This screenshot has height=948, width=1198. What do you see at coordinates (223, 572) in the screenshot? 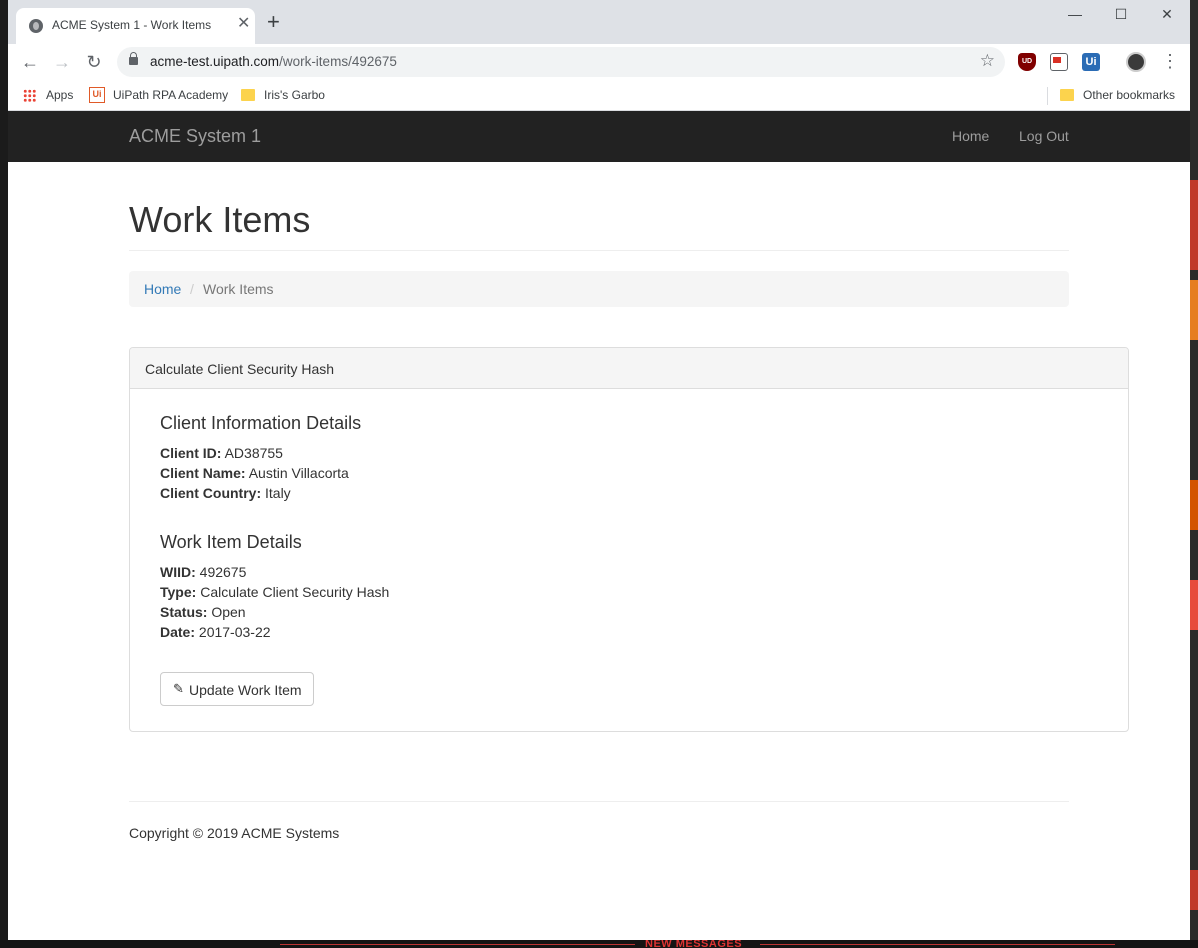
I see `wiid-value: 492675` at bounding box center [223, 572].